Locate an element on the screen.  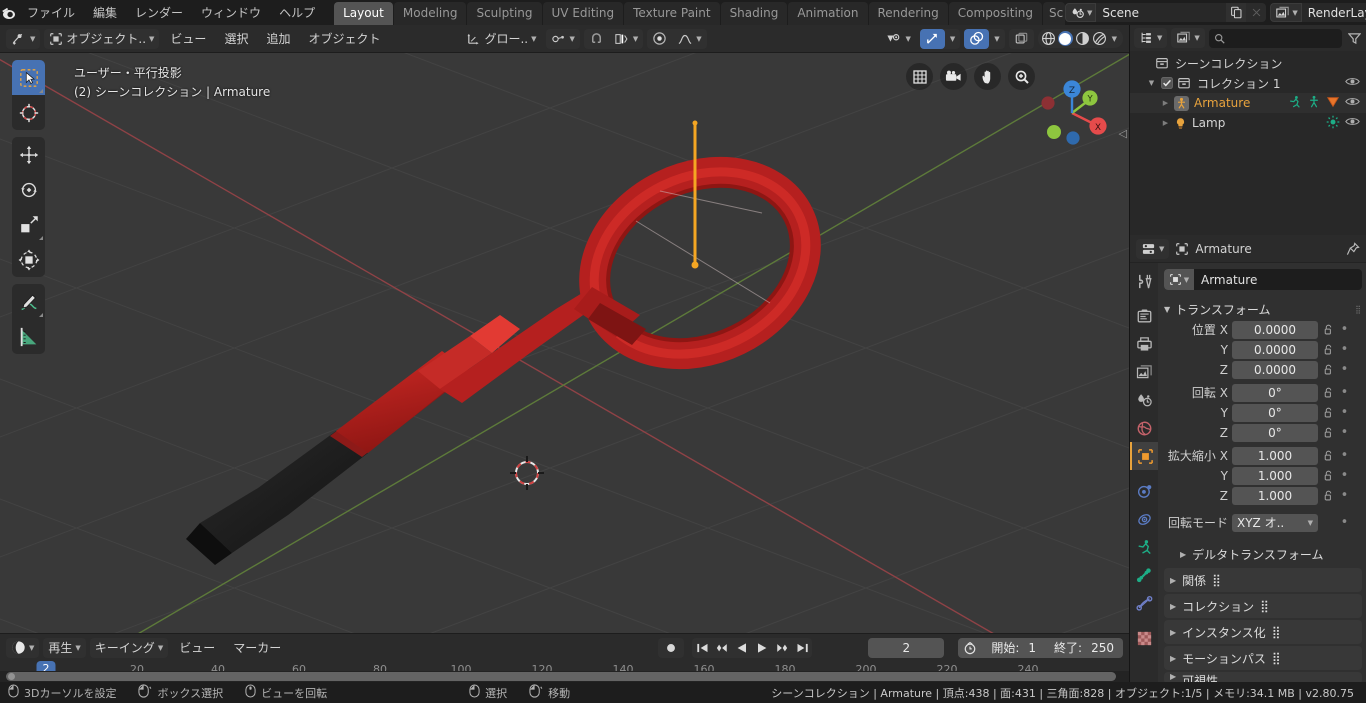
shading-material-button is located at coordinates (1082, 38).